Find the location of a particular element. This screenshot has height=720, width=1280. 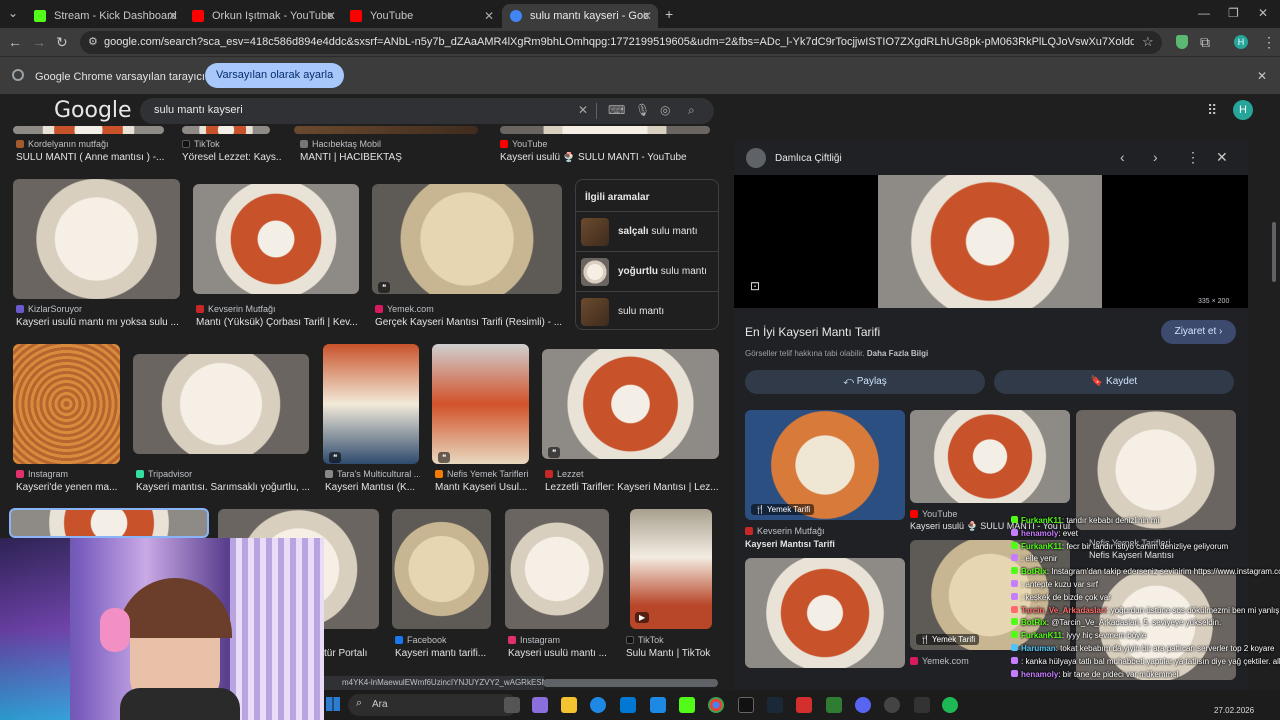

search-query: sulu mantı kayseri is located at coordinates (198, 110).